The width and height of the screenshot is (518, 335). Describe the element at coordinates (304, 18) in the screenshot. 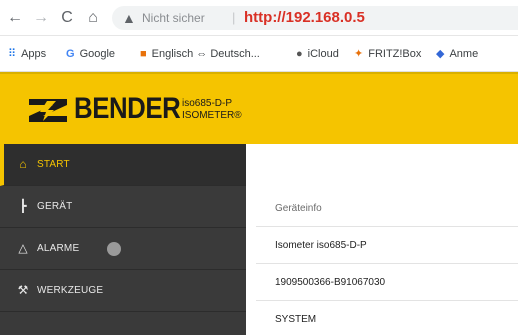

I see `url-text: http://192.168.0.5` at that location.